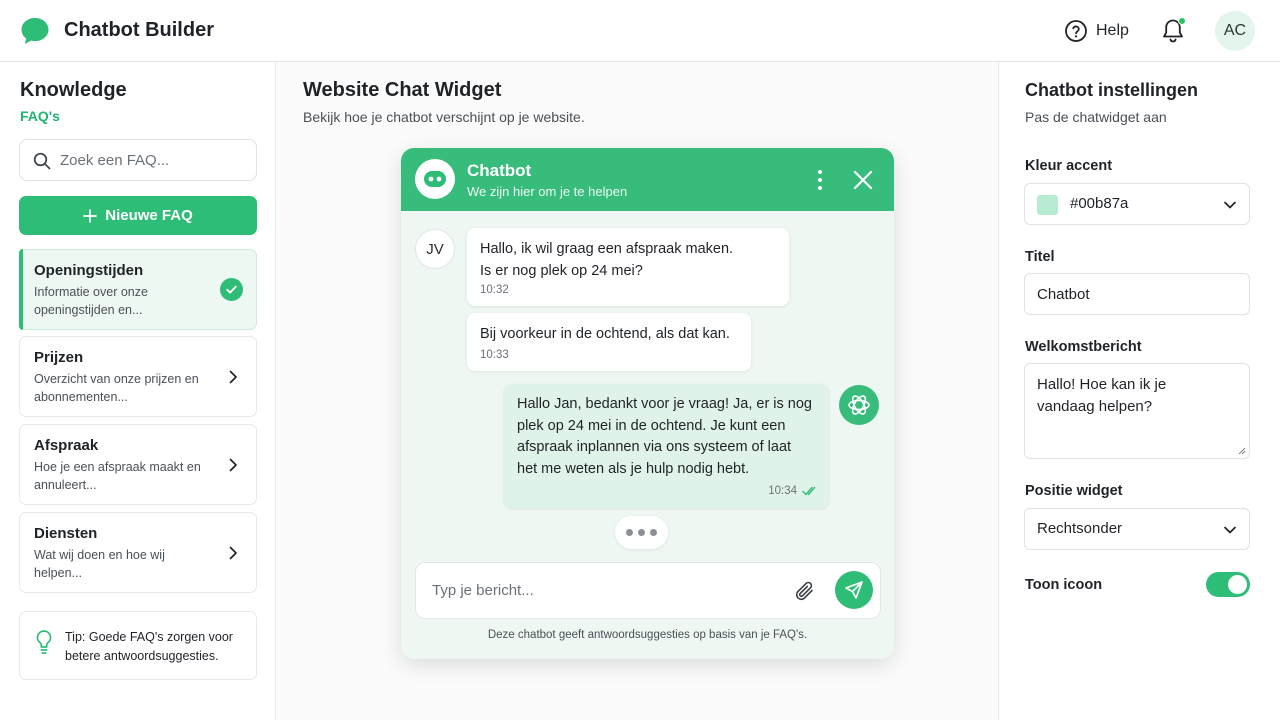  What do you see at coordinates (547, 191) in the screenshot?
I see `widget-subtitle: We zijn hier om je te helpen` at bounding box center [547, 191].